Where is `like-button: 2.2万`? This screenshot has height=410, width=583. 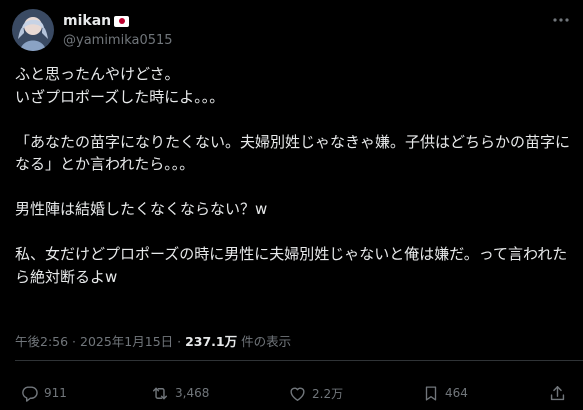 like-button: 2.2万 is located at coordinates (315, 393).